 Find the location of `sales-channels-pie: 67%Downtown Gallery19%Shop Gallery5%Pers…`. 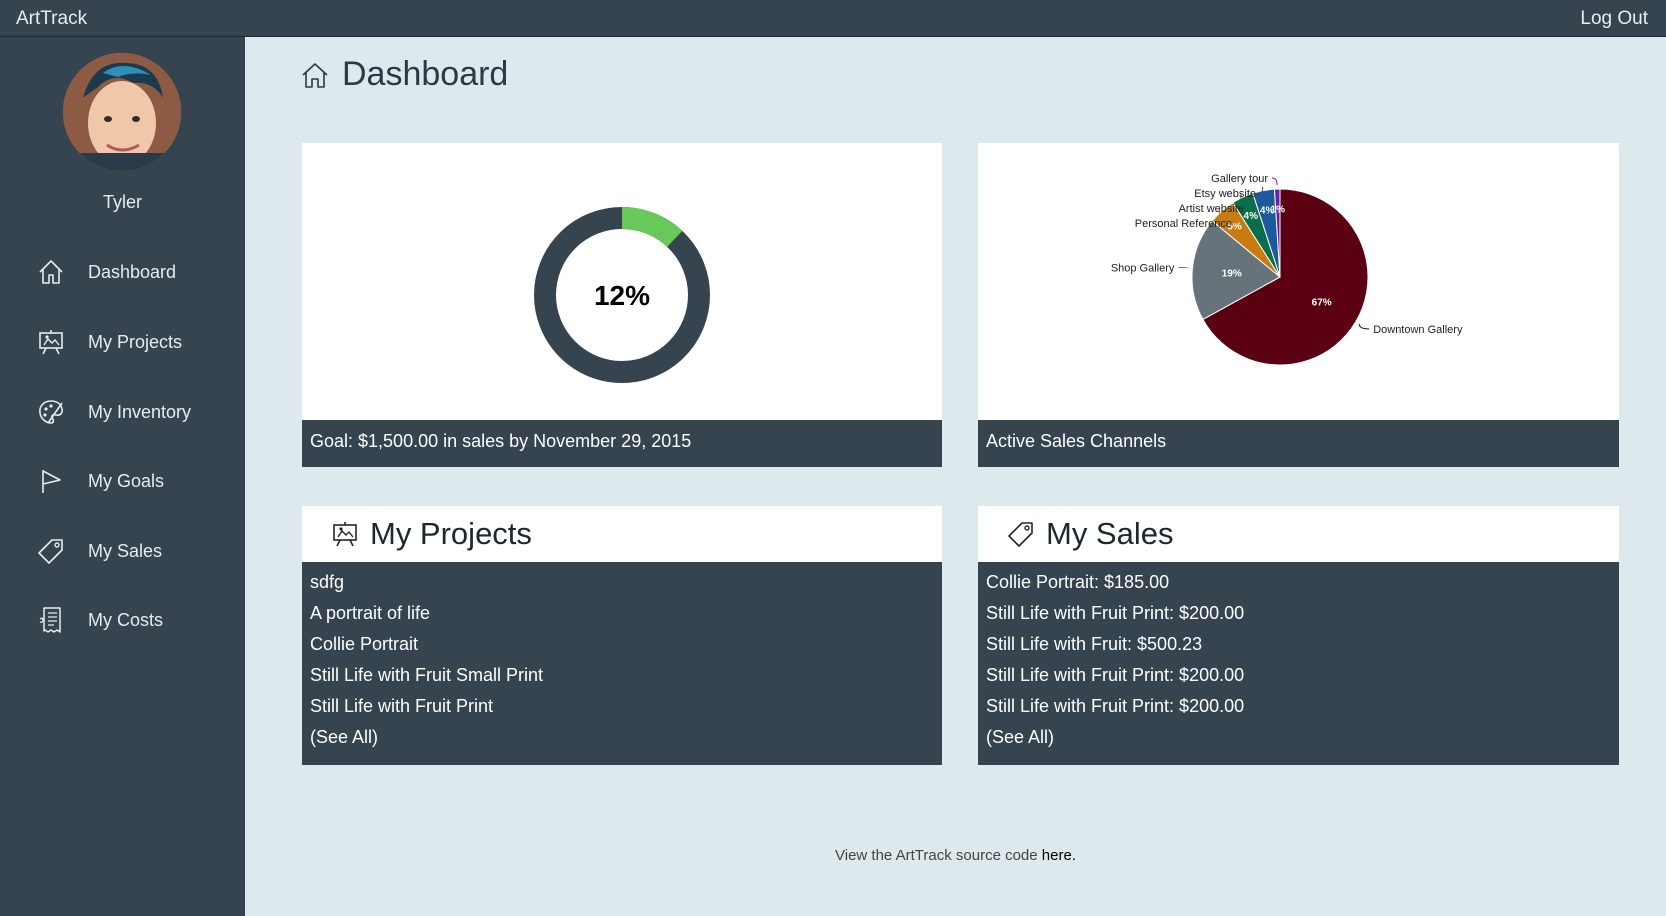

sales-channels-pie: 67%Downtown Gallery19%Shop Gallery5%Pers… is located at coordinates (1287, 269).